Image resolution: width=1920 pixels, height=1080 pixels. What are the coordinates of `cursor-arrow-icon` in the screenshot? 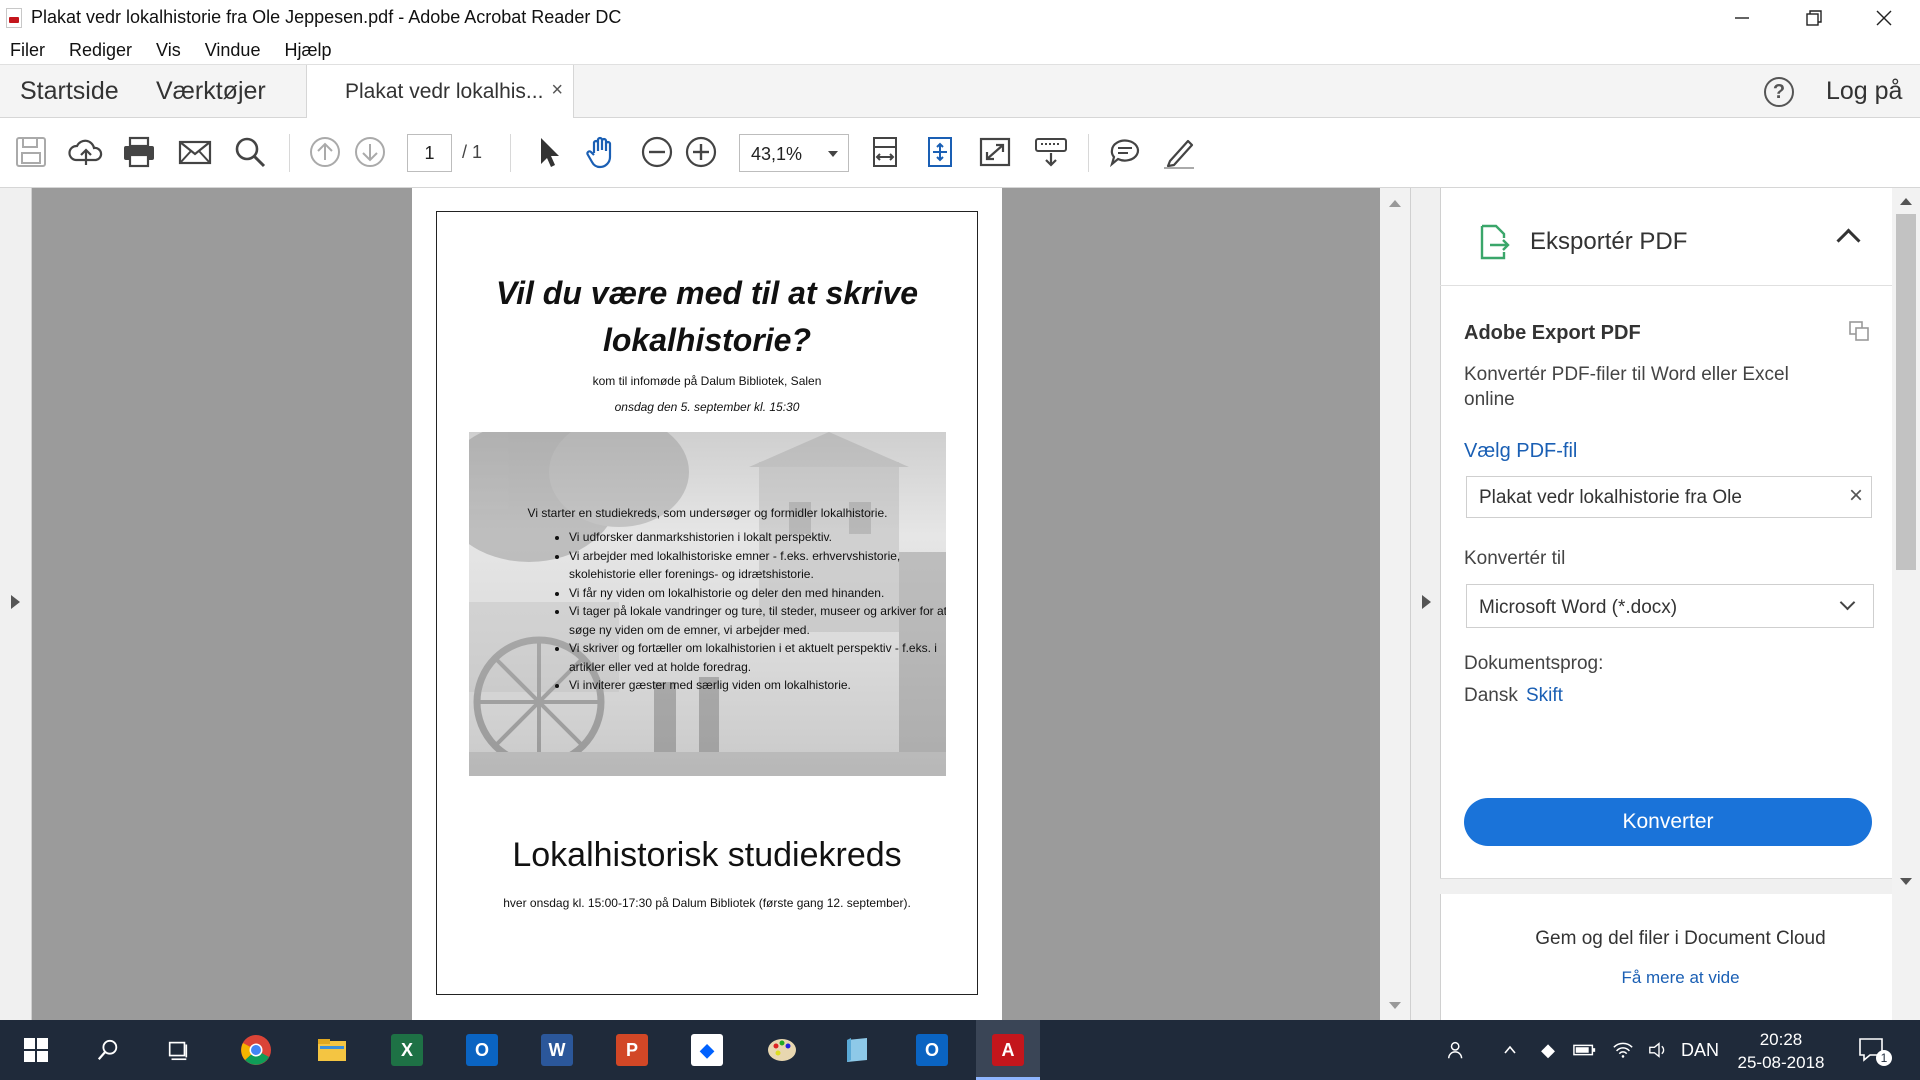 It's located at (550, 152).